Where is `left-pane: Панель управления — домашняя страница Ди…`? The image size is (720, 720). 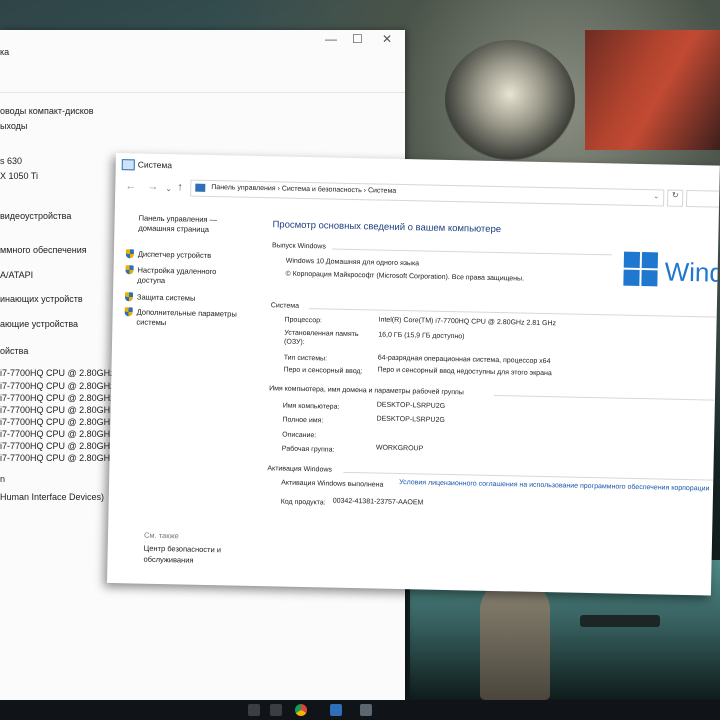
left-pane: Панель управления — домашняя страница Ди… is located at coordinates (183, 392).